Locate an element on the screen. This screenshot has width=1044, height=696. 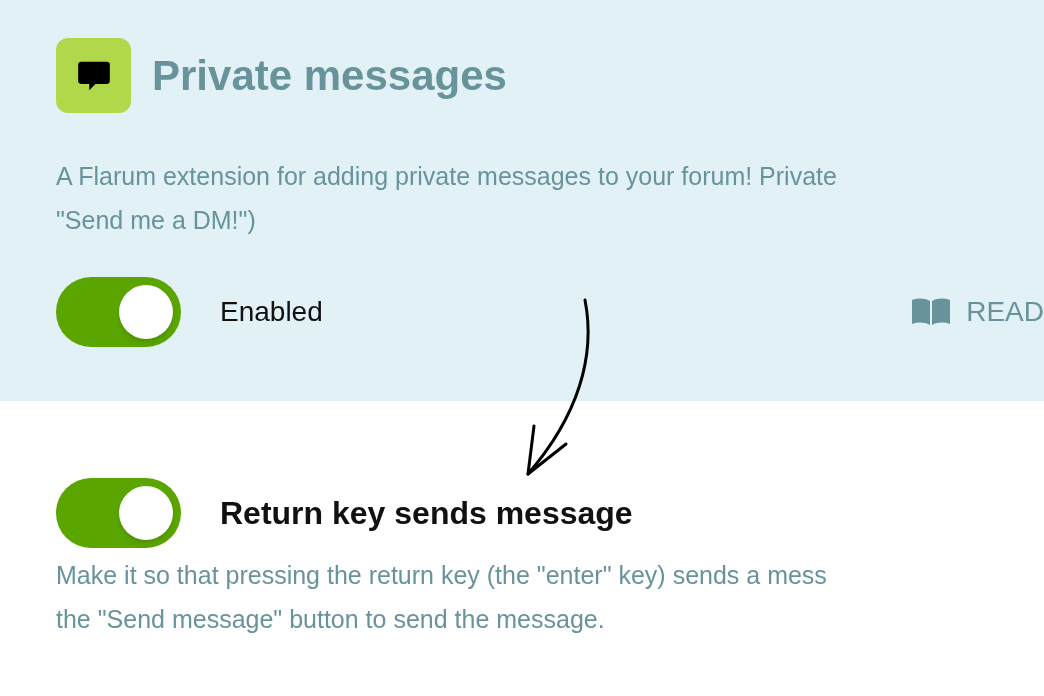
book-icon is located at coordinates (931, 312).